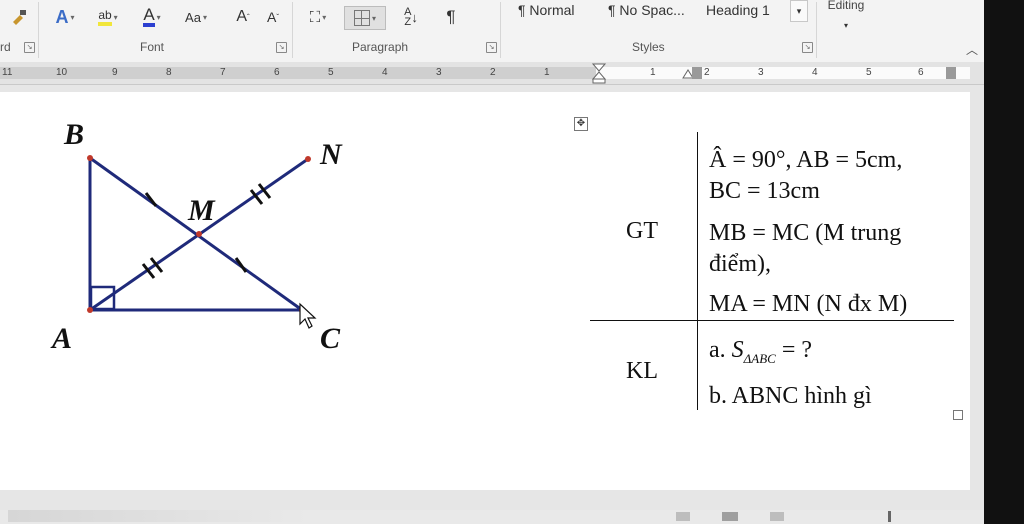 The width and height of the screenshot is (1024, 524). I want to click on paint-bucket-icon: ⛶, so click(315, 17).